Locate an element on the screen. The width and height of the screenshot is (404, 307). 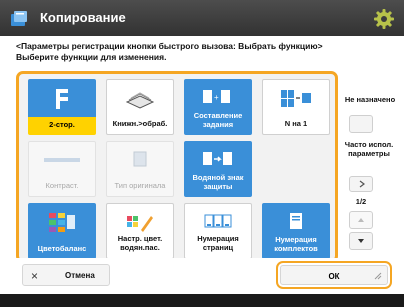
no-setting-label: Не назначено is located at coordinates (370, 99).